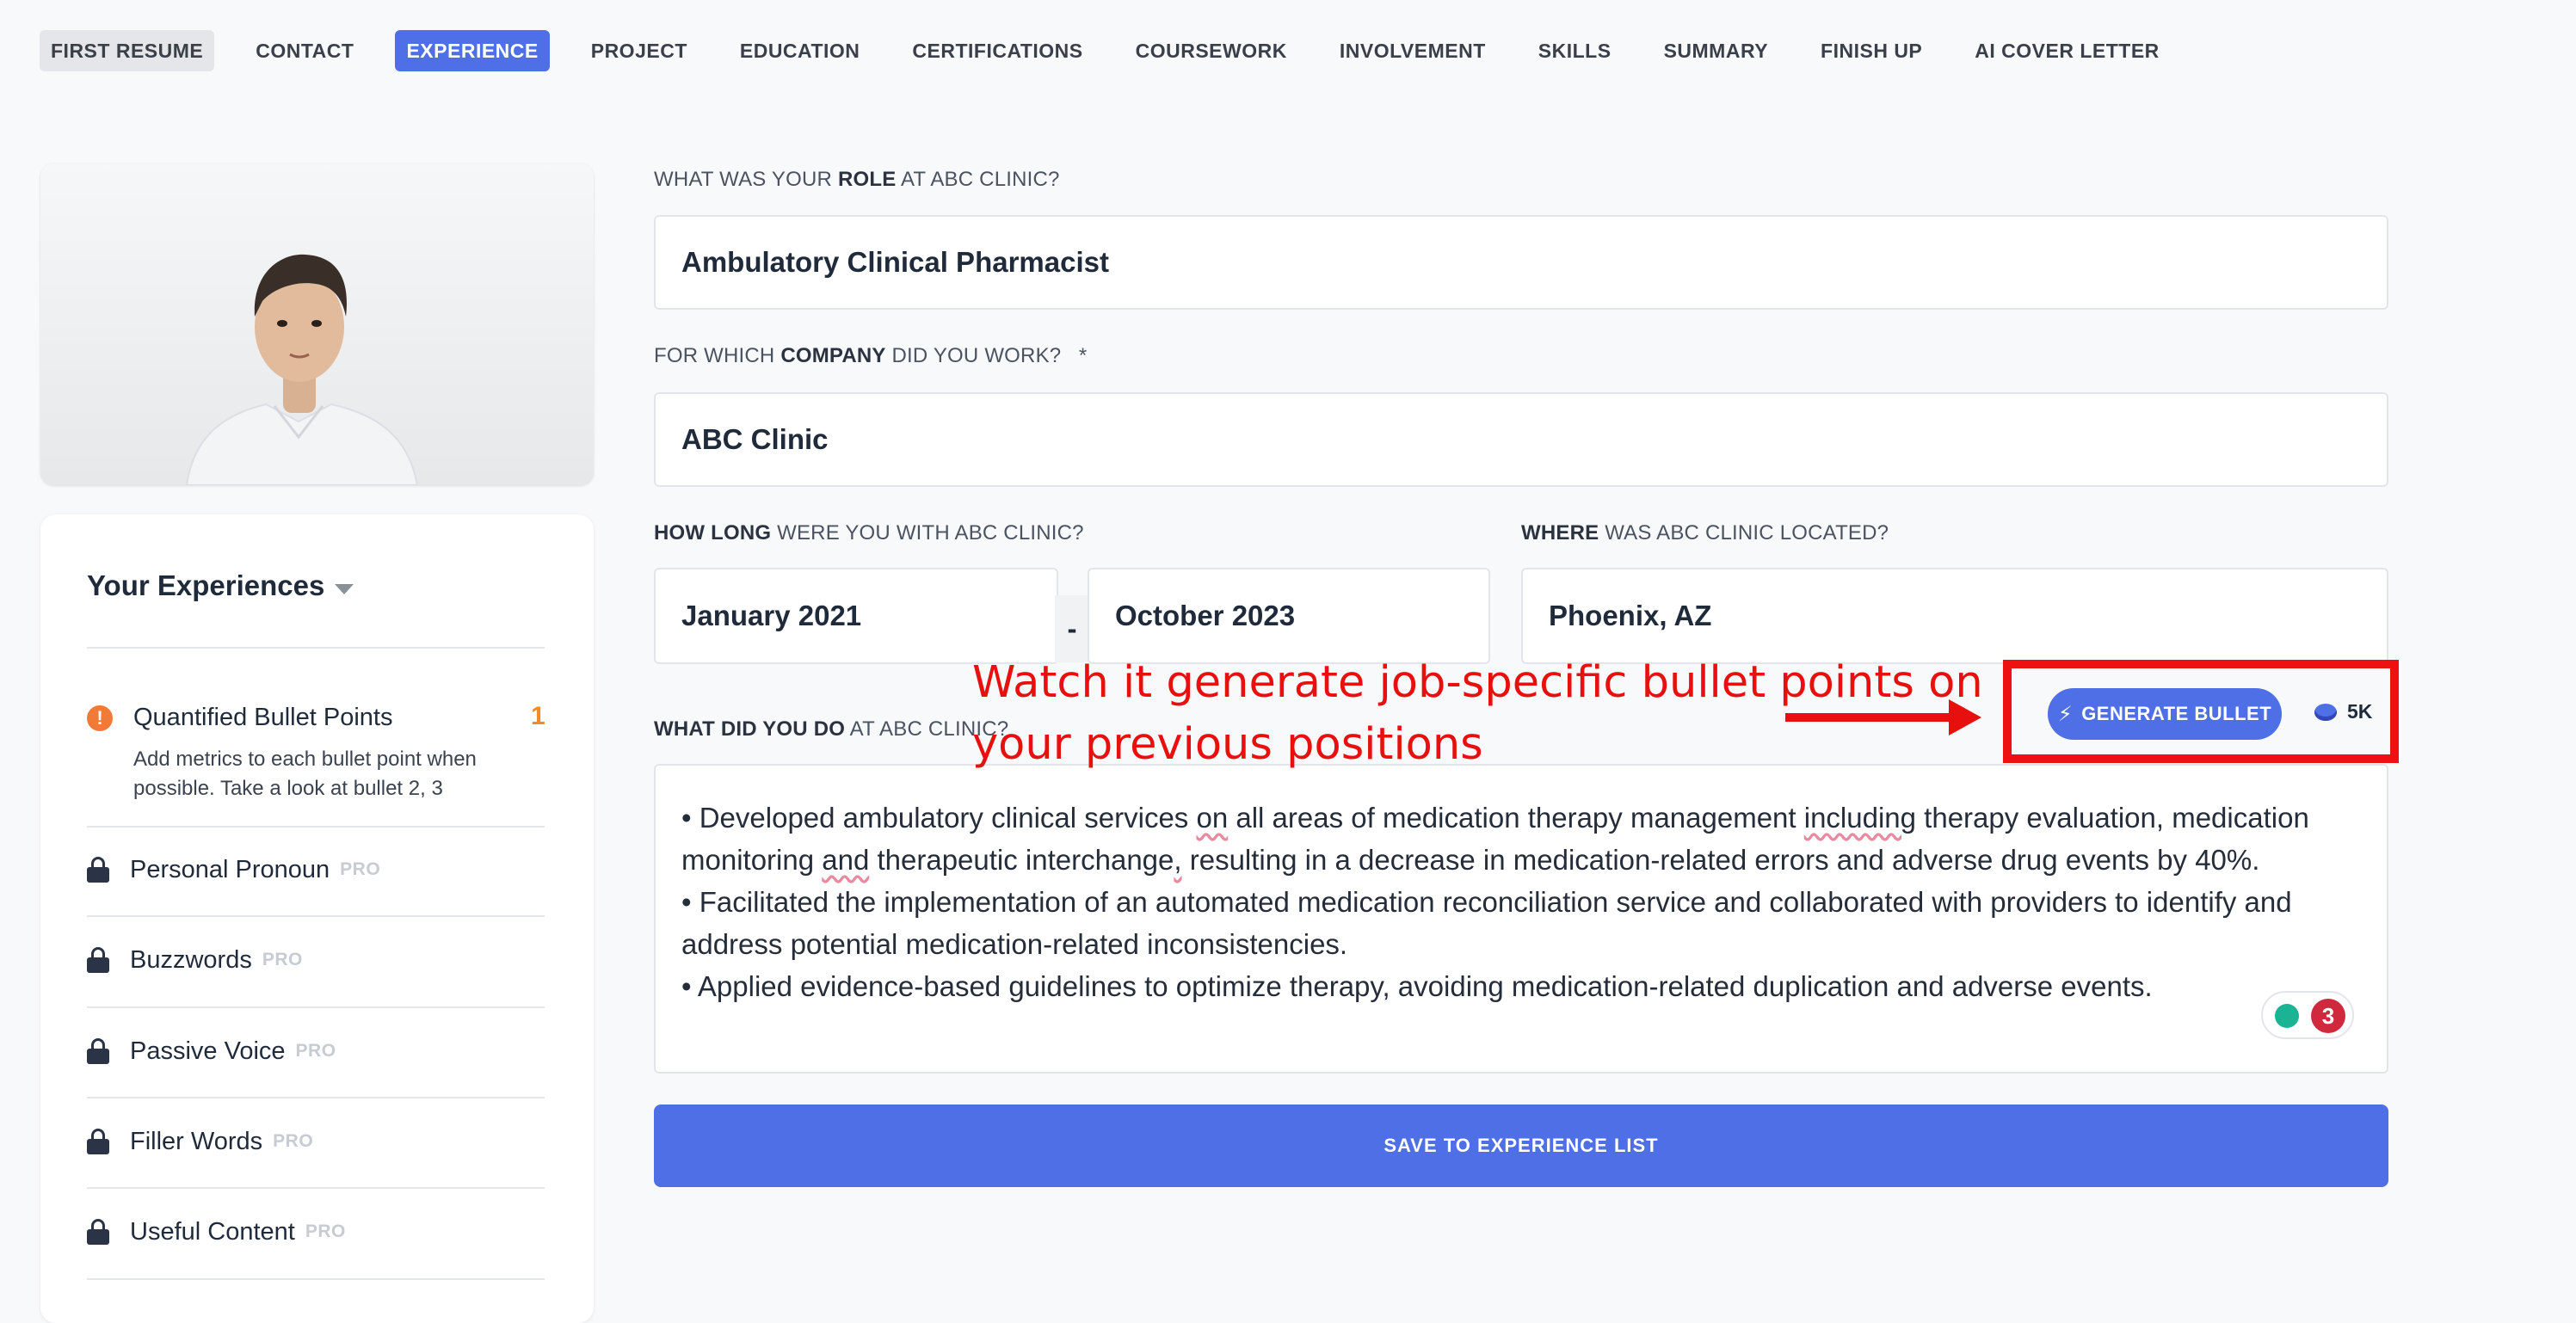  What do you see at coordinates (871, 355) in the screenshot?
I see `company-label: FOR WHICH COMPANY DID YOU WORK? *` at bounding box center [871, 355].